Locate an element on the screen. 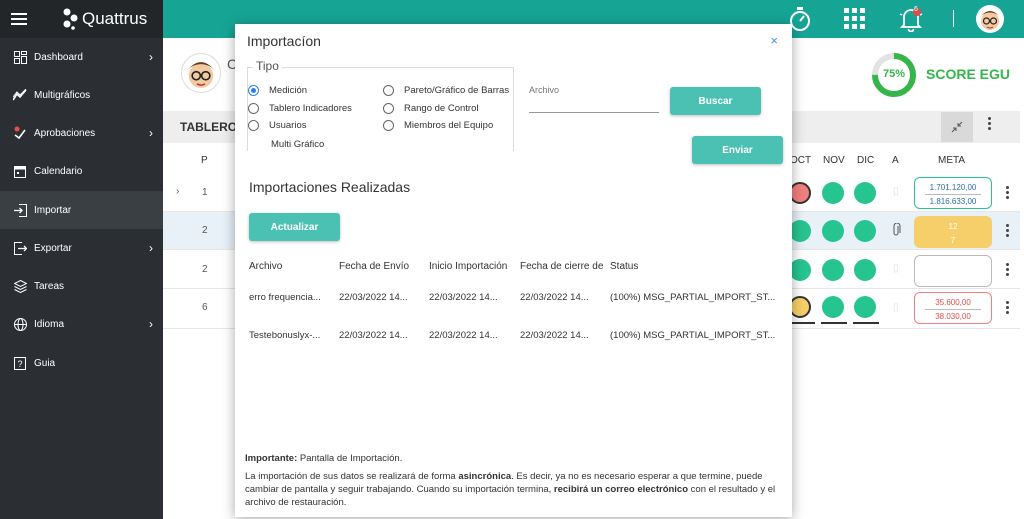  expand-chevron-icon: › is located at coordinates (177, 191).